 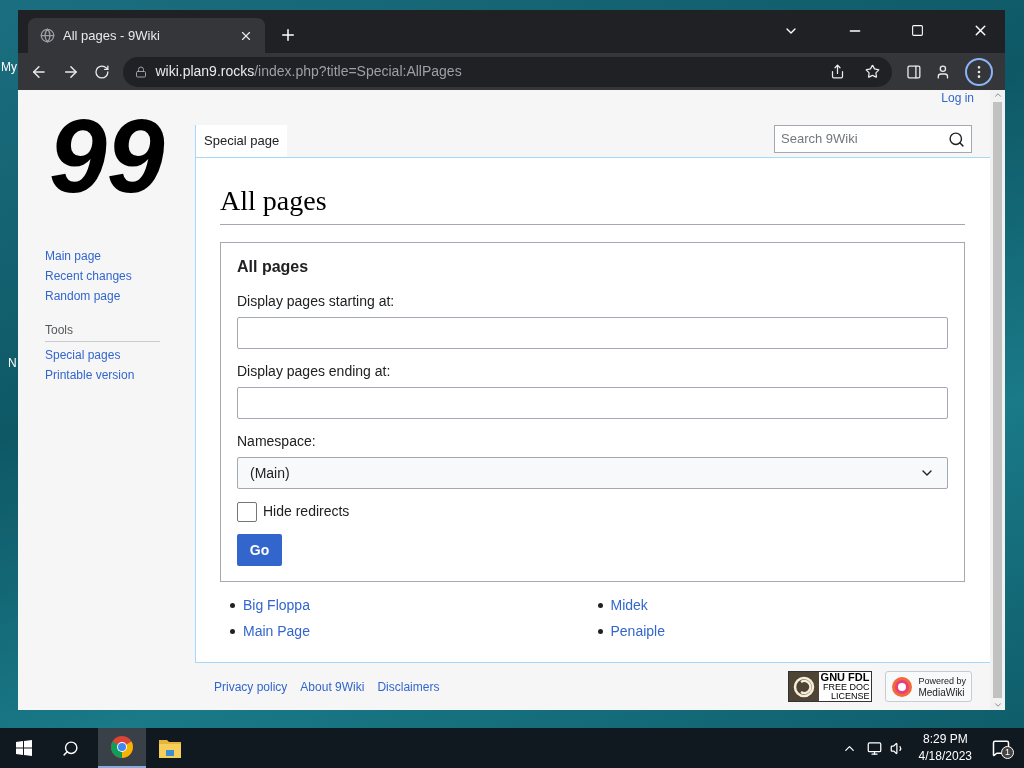 I want to click on checkbox-label: Hide redirects, so click(x=306, y=511).